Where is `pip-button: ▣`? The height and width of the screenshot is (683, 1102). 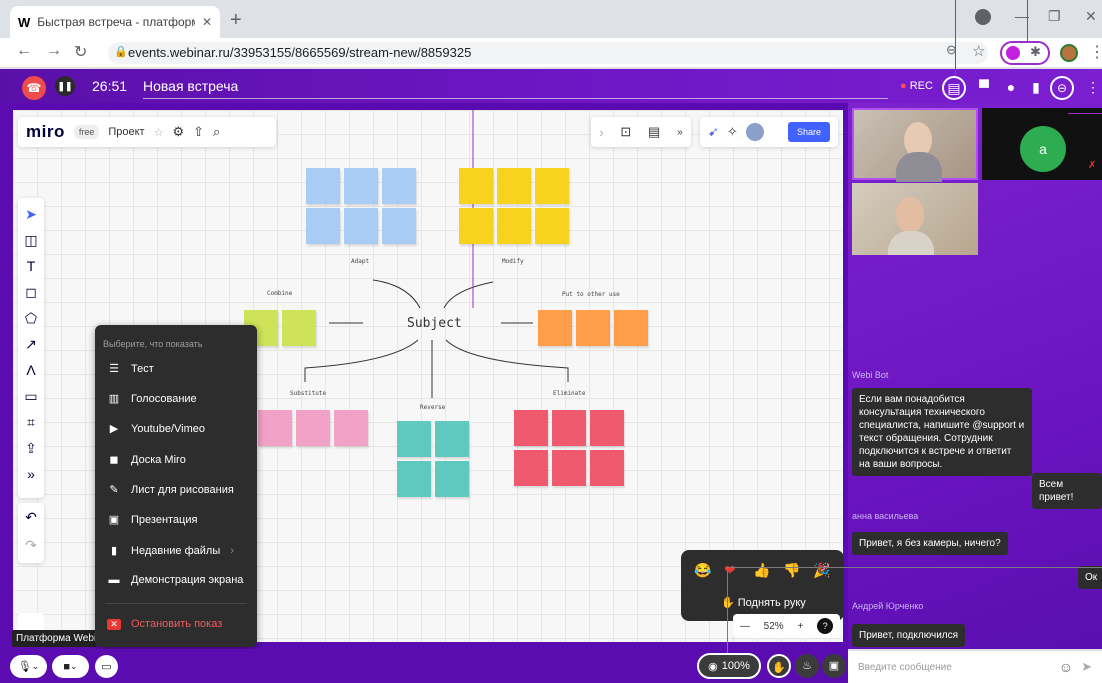
pip-button: ▣ is located at coordinates (834, 666).